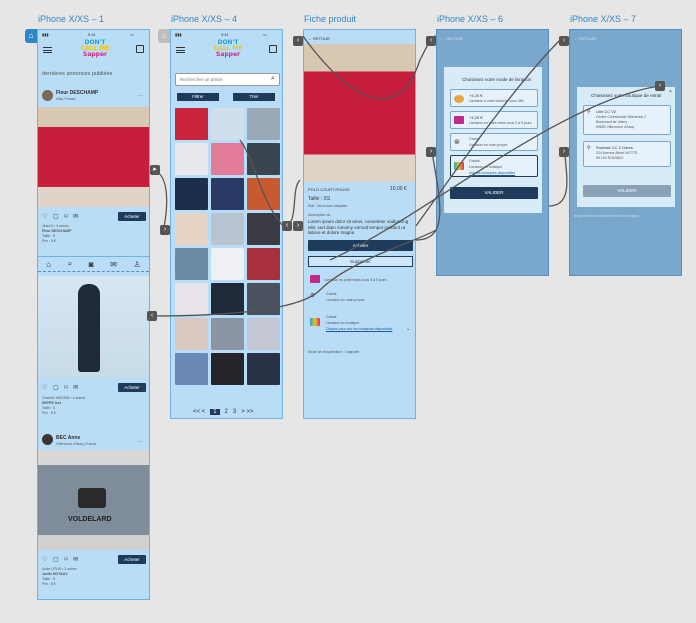  I want to click on next-page-button: > >>, so click(247, 412).